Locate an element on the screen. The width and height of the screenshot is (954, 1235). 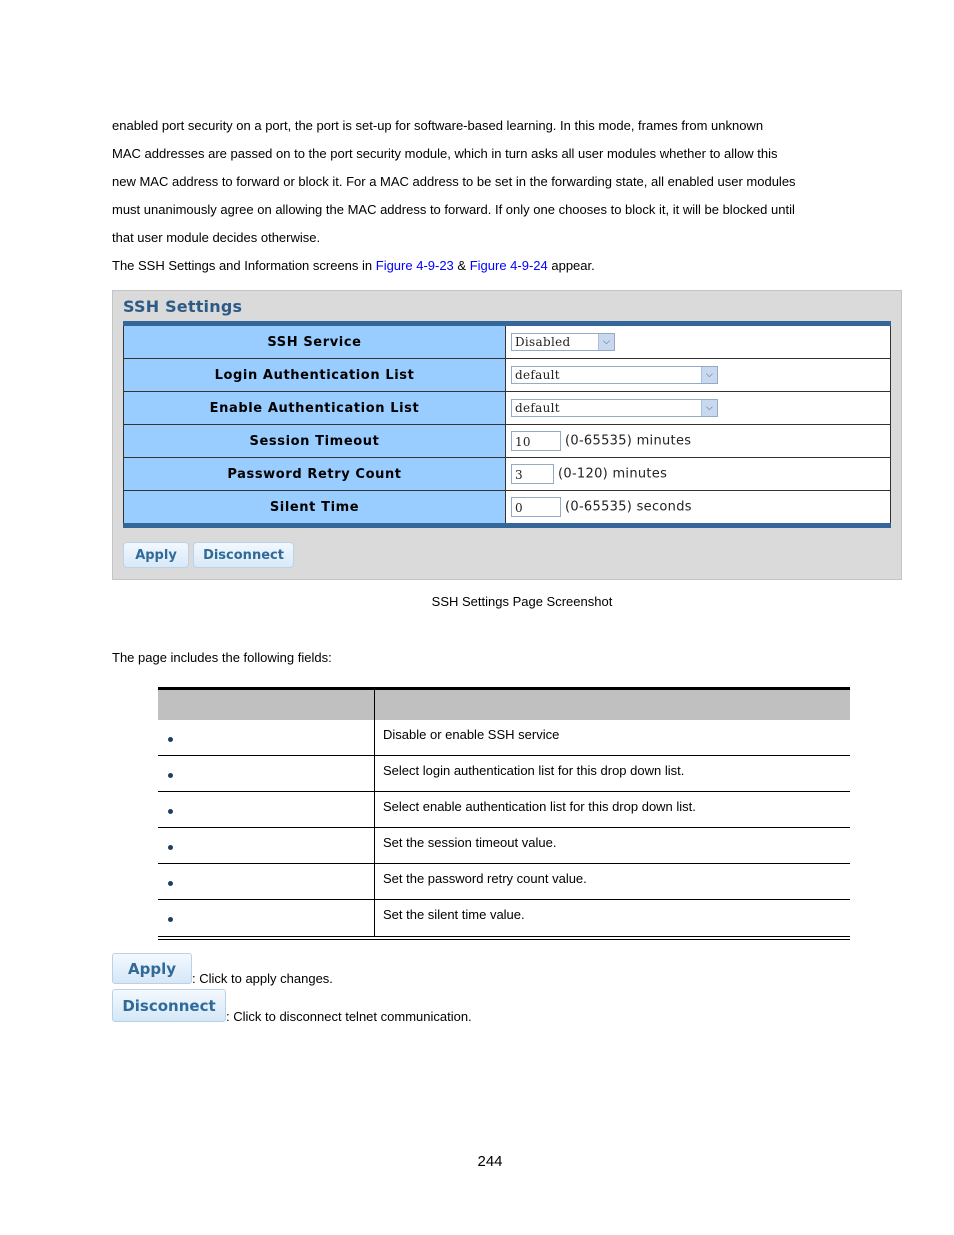
ssh-service-select: Disabled ⌵ is located at coordinates (563, 342).